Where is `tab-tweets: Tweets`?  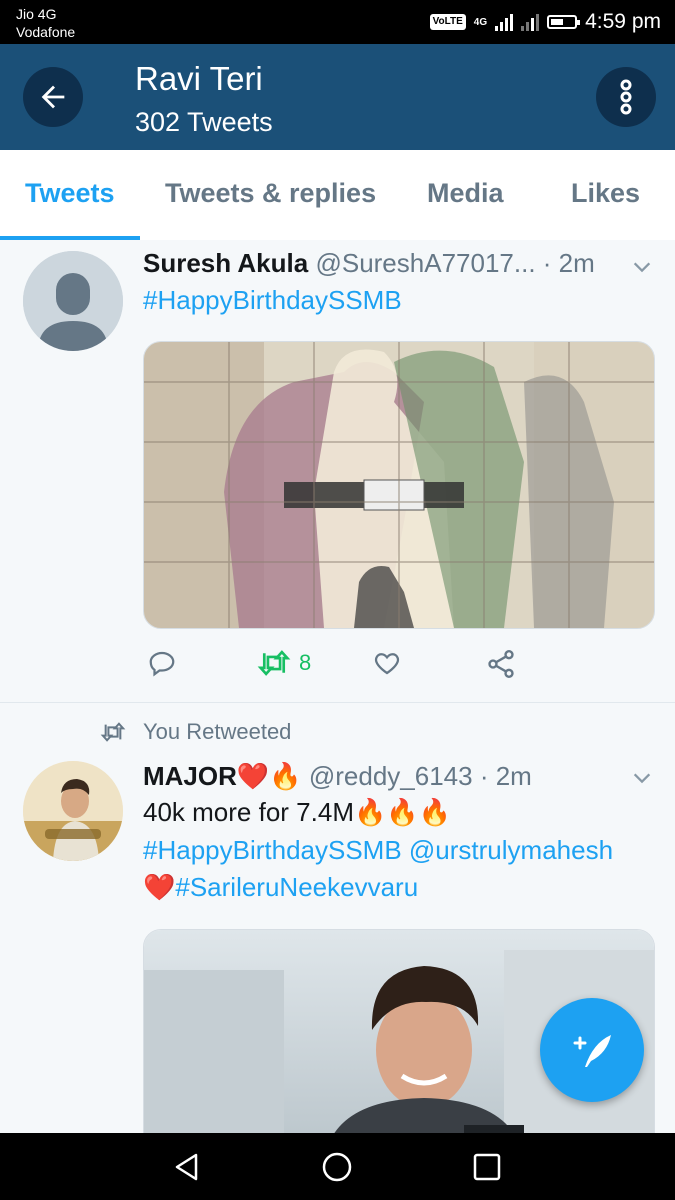 tab-tweets: Tweets is located at coordinates (70, 193).